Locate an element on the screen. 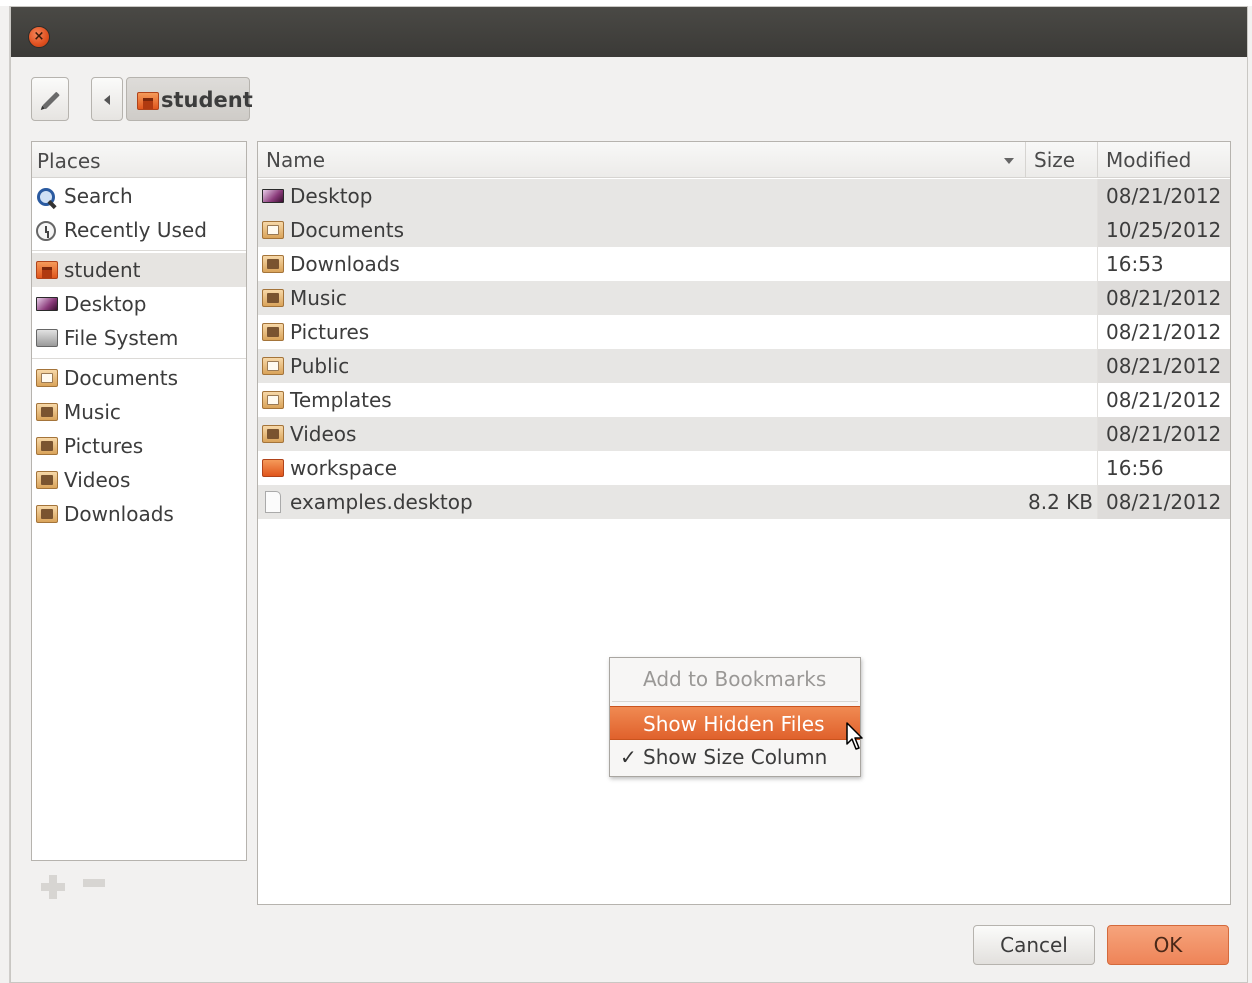 This screenshot has width=1252, height=983. close-window-button: × is located at coordinates (39, 37).